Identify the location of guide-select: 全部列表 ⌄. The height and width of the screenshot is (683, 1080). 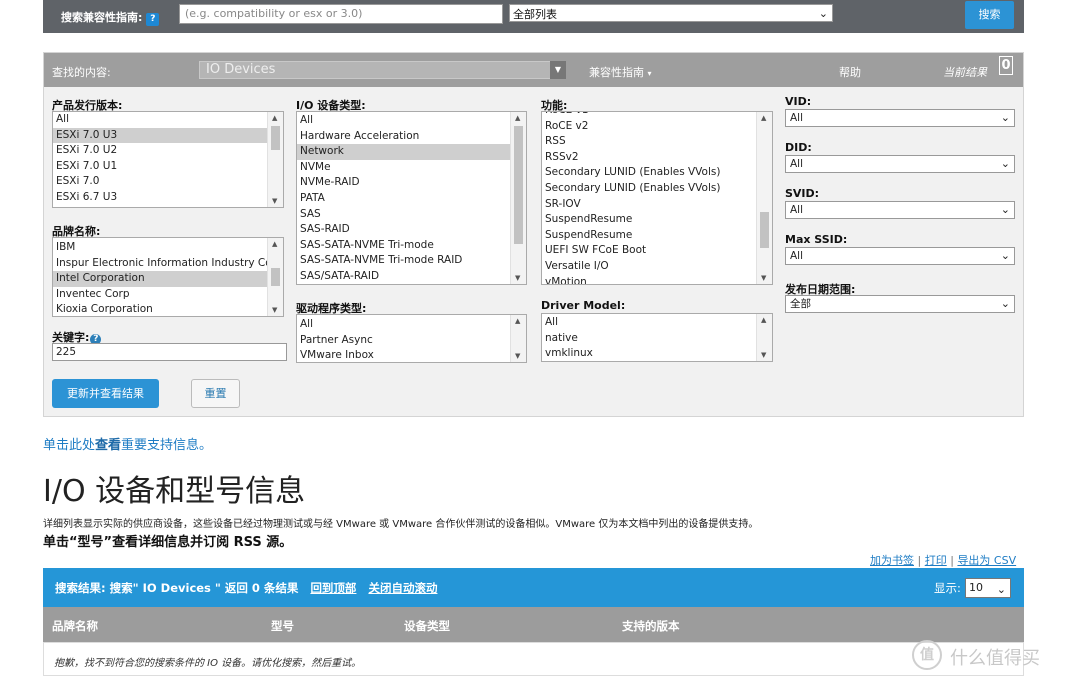
(671, 13).